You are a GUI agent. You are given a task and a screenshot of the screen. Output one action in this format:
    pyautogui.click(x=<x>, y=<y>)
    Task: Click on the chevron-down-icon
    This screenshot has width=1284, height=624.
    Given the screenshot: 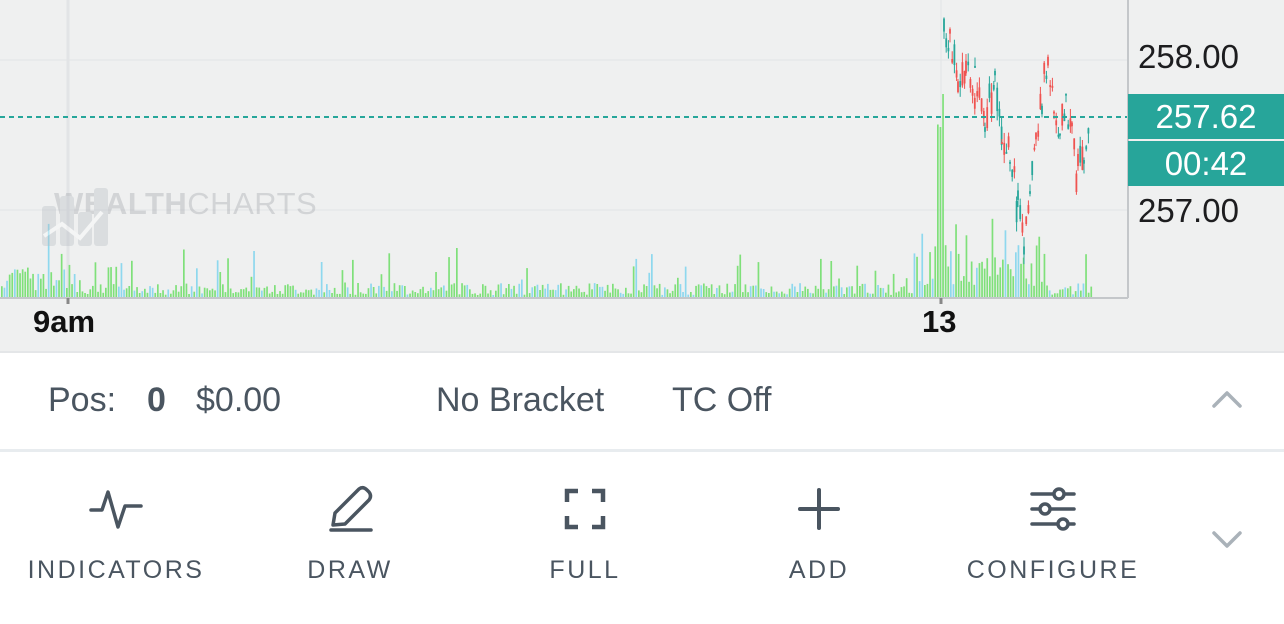 What is the action you would take?
    pyautogui.click(x=1227, y=542)
    